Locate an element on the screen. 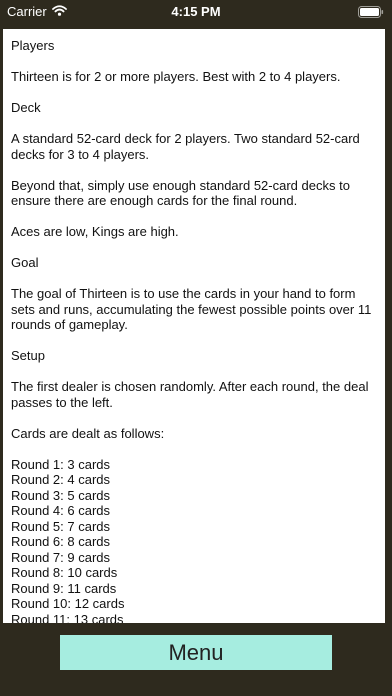 The image size is (392, 696). battery-icon is located at coordinates (371, 13).